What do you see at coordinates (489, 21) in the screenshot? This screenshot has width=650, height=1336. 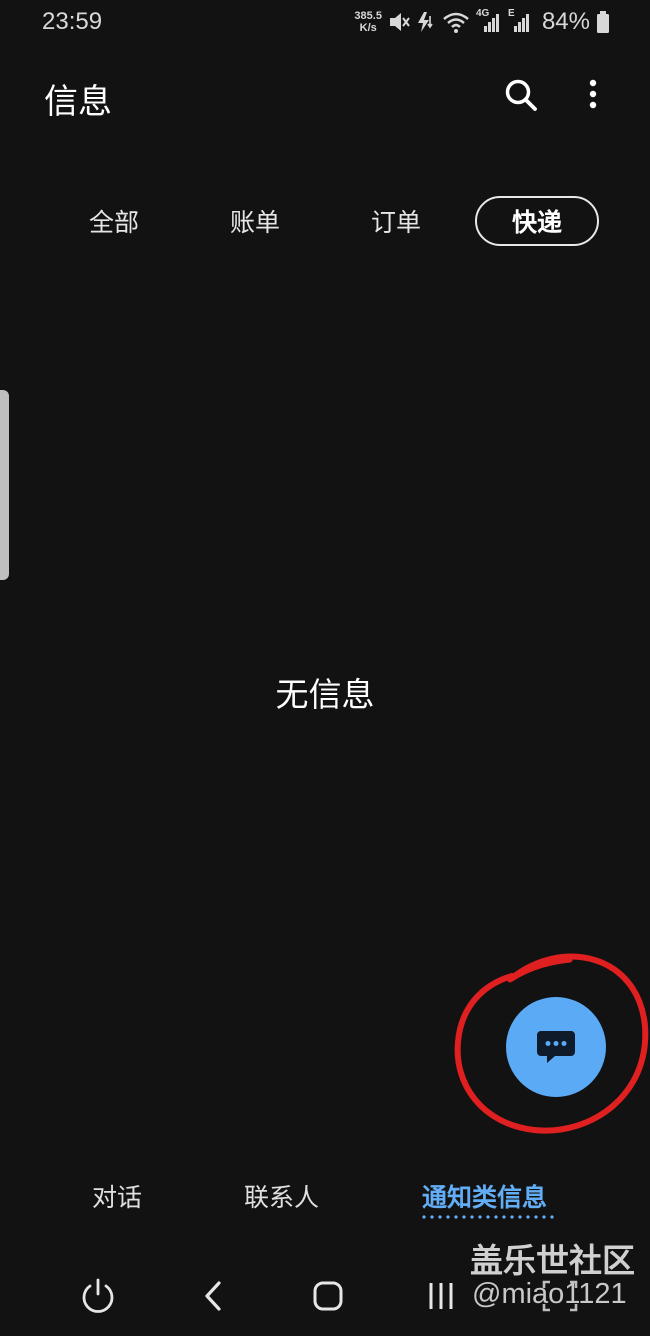 I see `signal-4g-icon: 4G` at bounding box center [489, 21].